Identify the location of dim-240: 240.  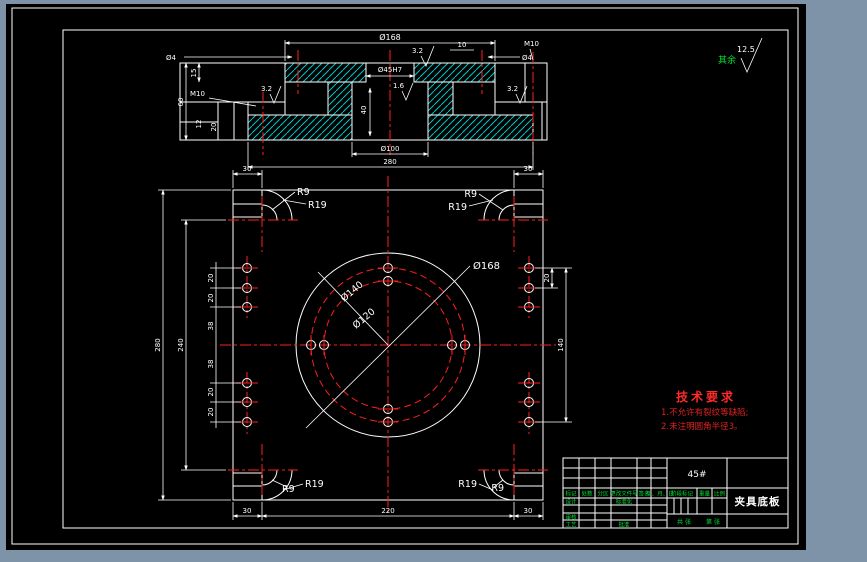
(181, 344).